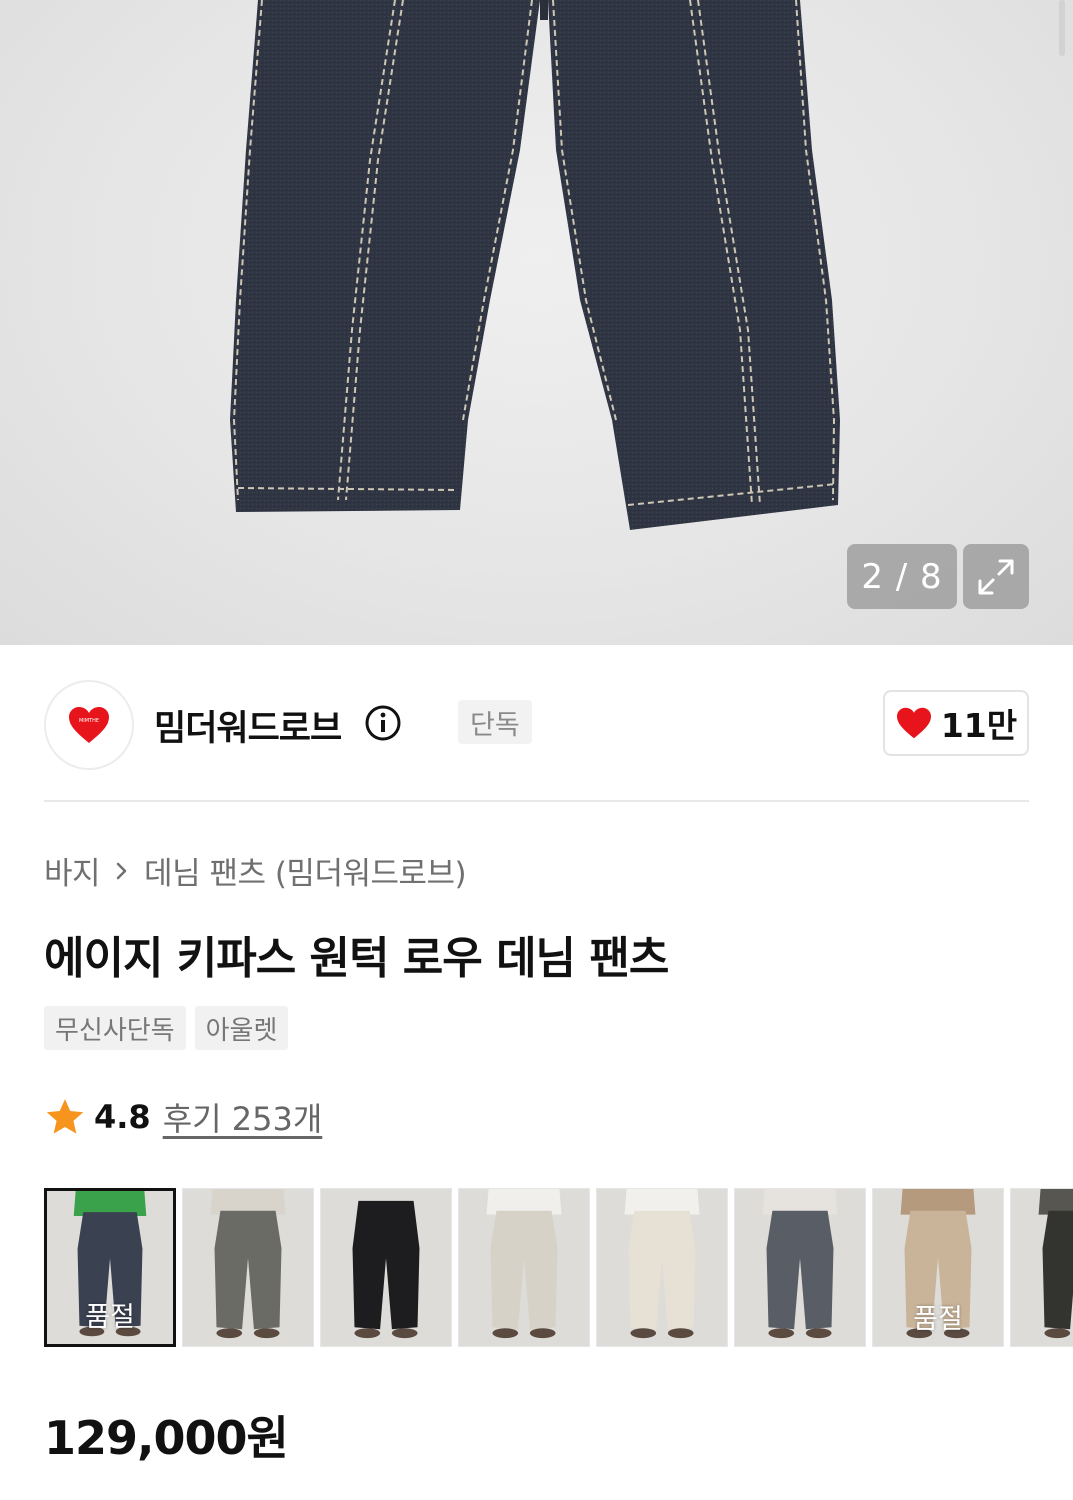  What do you see at coordinates (383, 723) in the screenshot?
I see `info-icon` at bounding box center [383, 723].